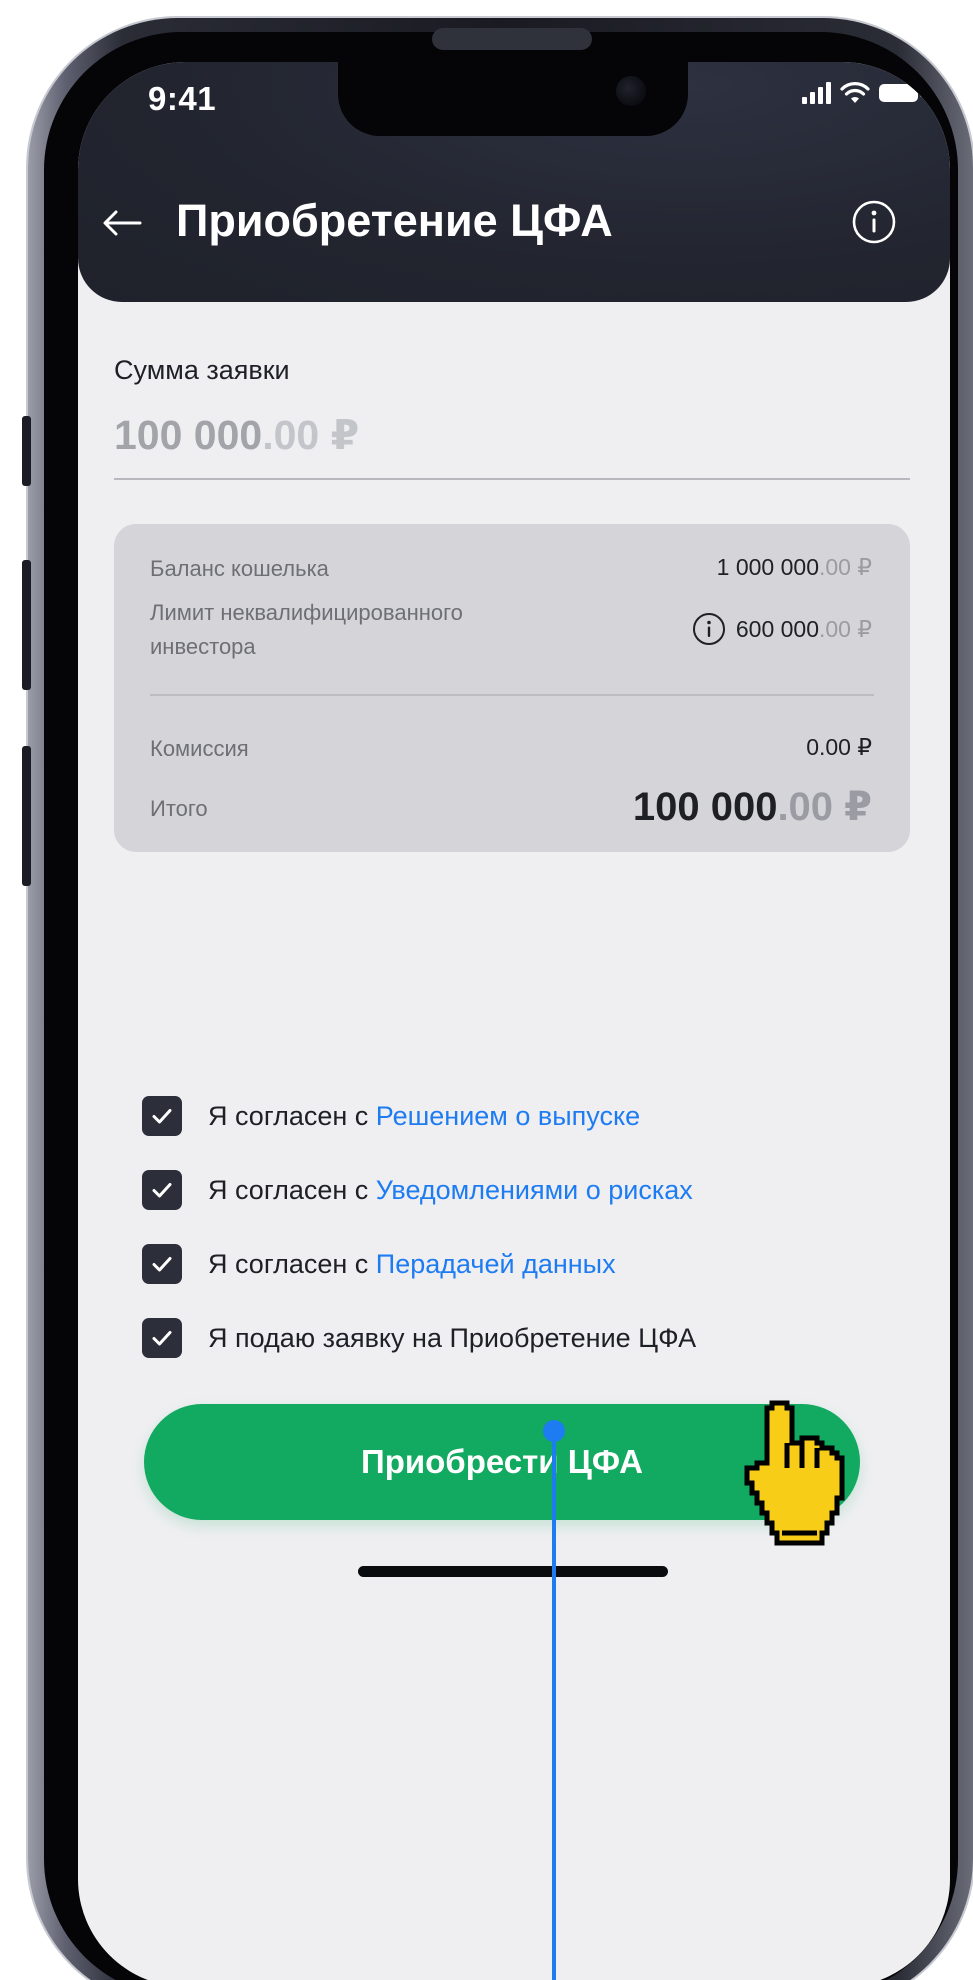  What do you see at coordinates (777, 628) in the screenshot?
I see `investor-limit-integer: 600 000` at bounding box center [777, 628].